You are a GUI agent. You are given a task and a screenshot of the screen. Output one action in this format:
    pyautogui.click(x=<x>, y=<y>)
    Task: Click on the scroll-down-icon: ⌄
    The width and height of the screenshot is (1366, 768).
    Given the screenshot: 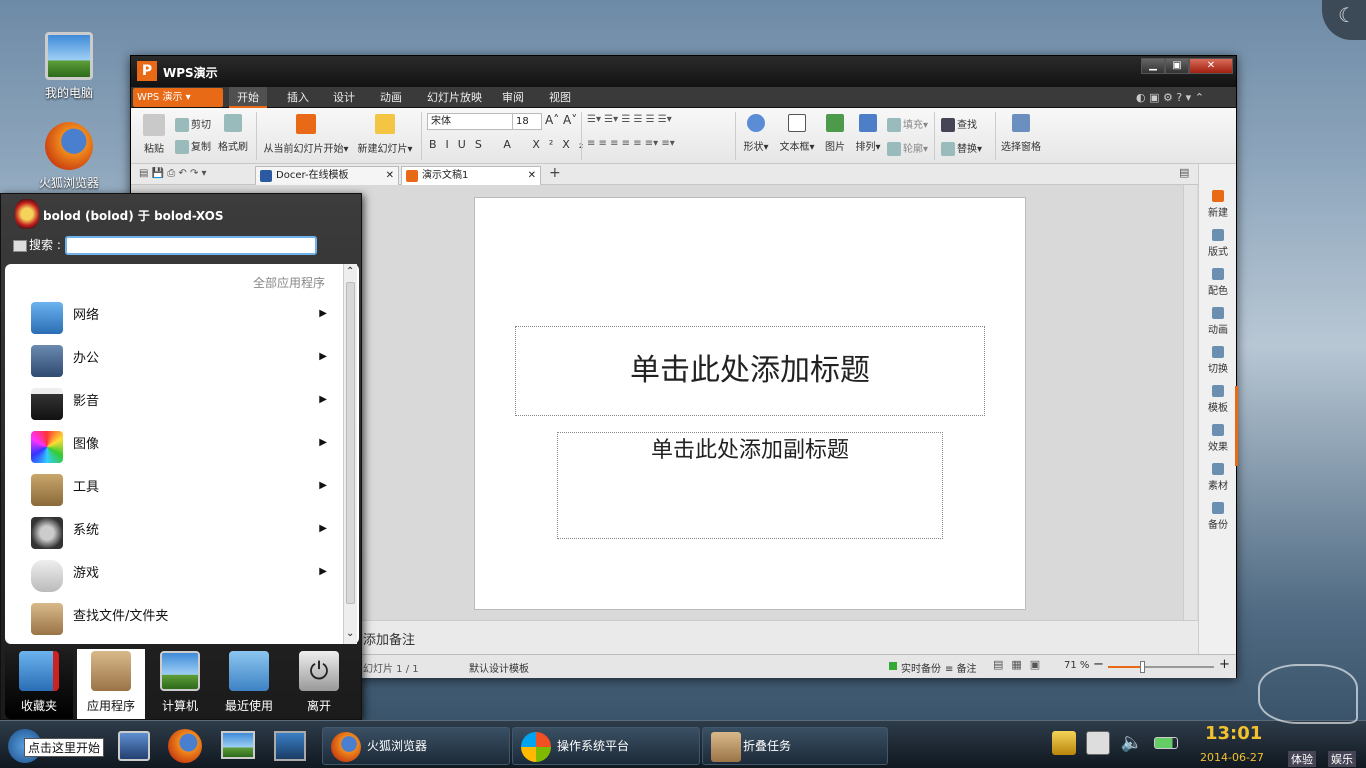 What is the action you would take?
    pyautogui.click(x=350, y=633)
    